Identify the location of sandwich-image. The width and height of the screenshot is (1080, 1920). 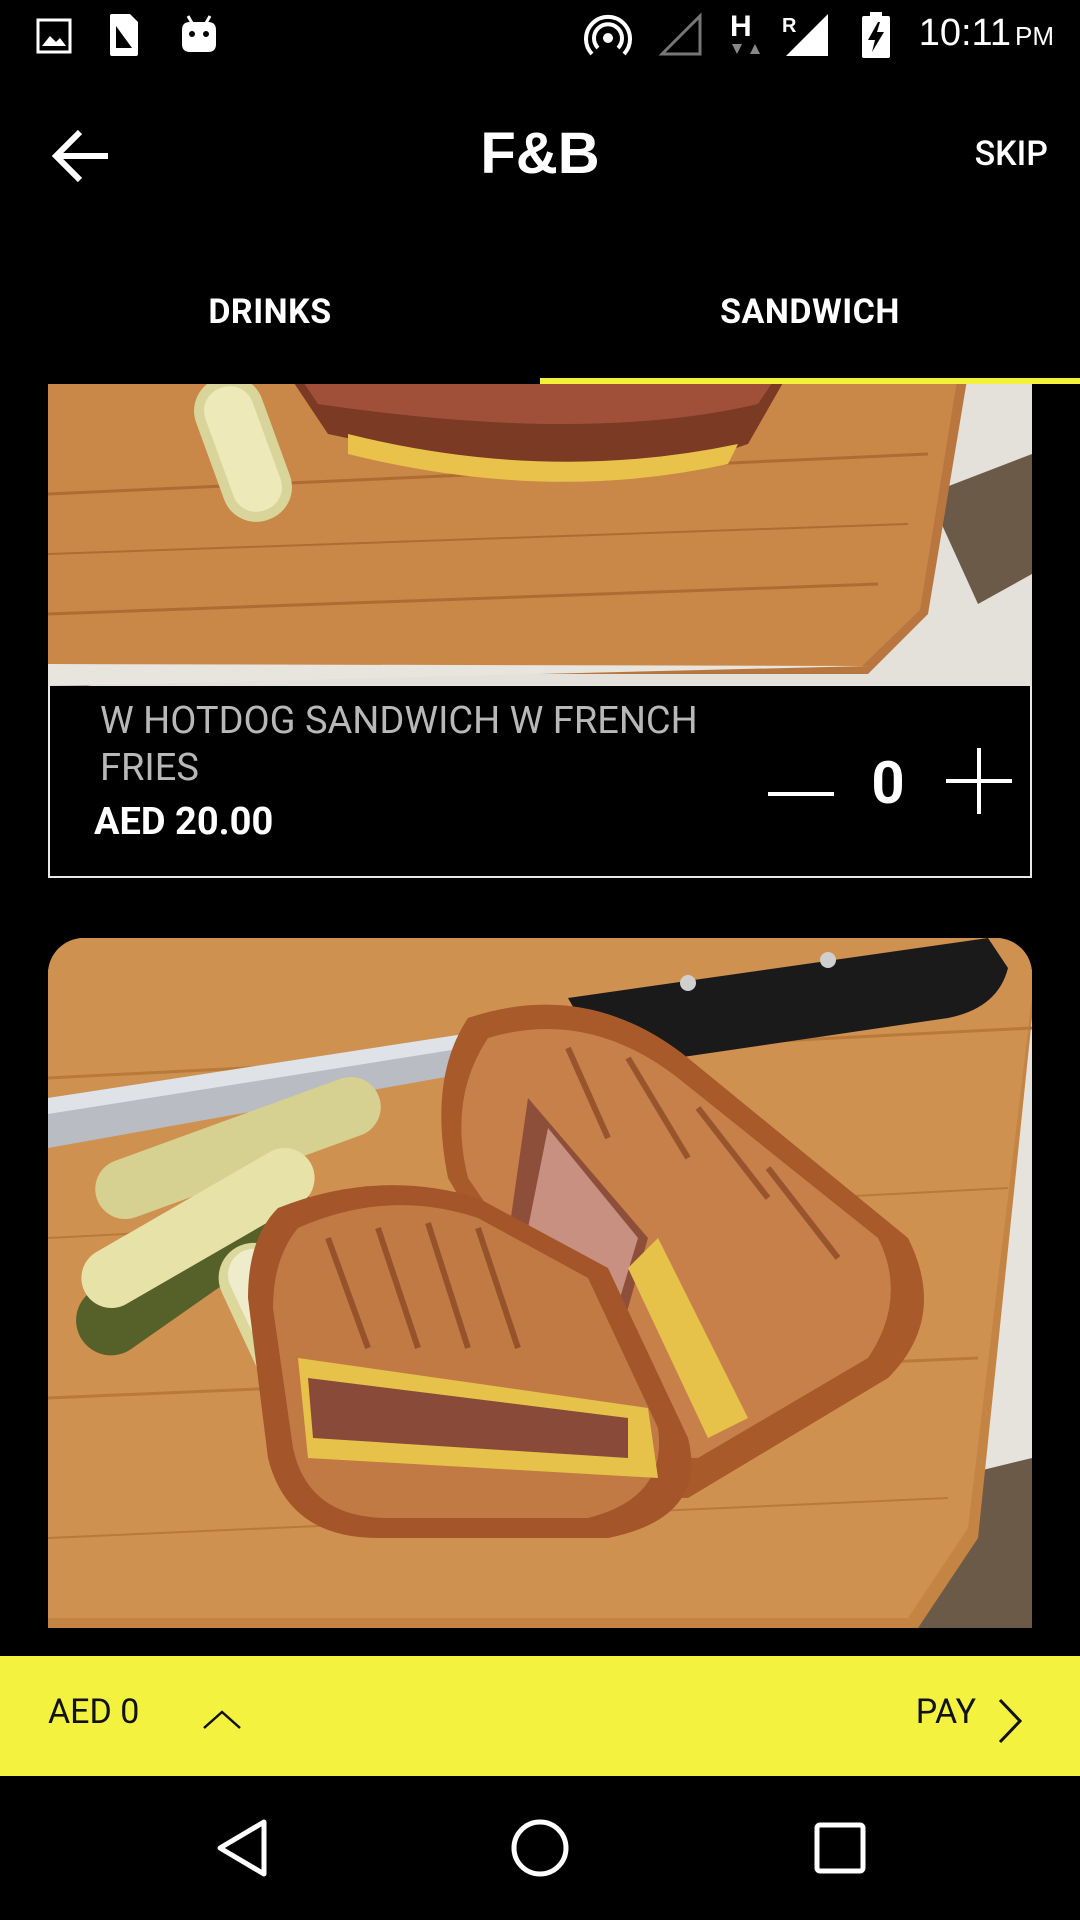
(540, 535).